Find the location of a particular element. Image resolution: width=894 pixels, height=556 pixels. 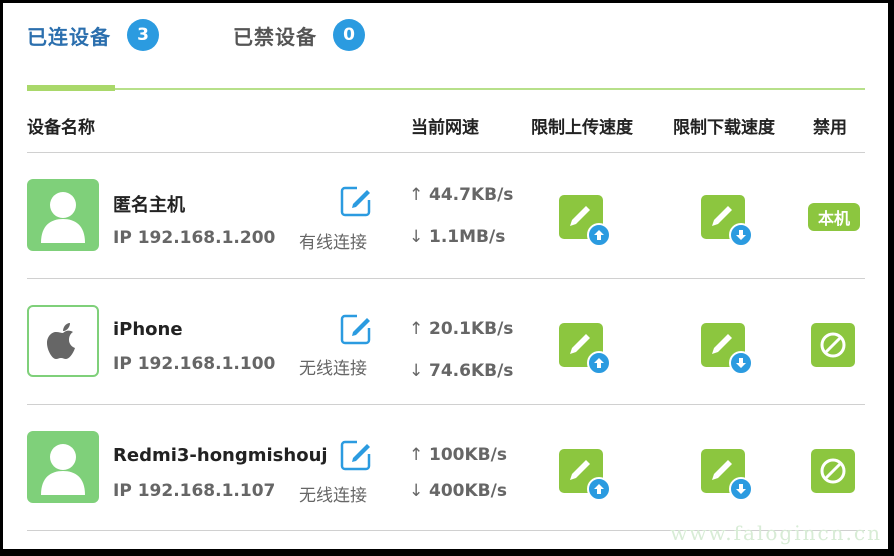

tab-connected-devices: 已连设备 3 is located at coordinates (93, 35).